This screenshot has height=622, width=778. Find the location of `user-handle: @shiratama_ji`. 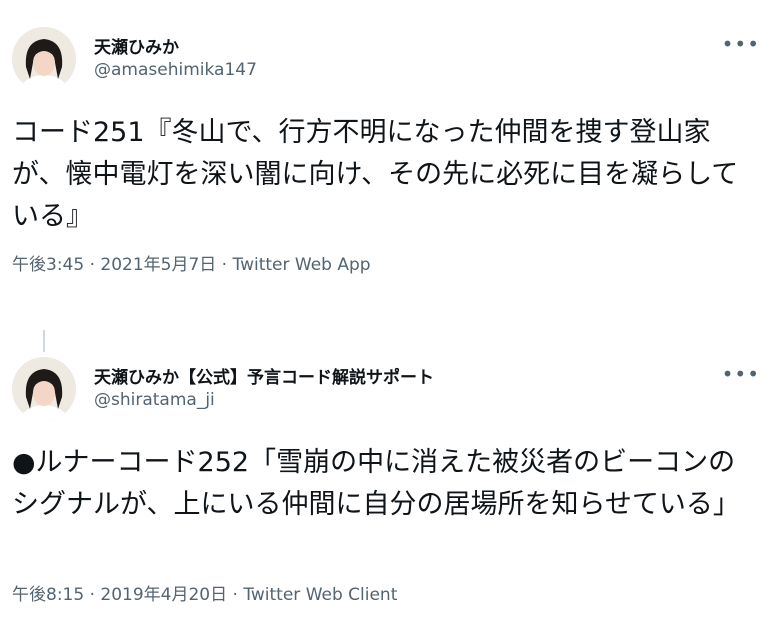

user-handle: @shiratama_ji is located at coordinates (154, 400).